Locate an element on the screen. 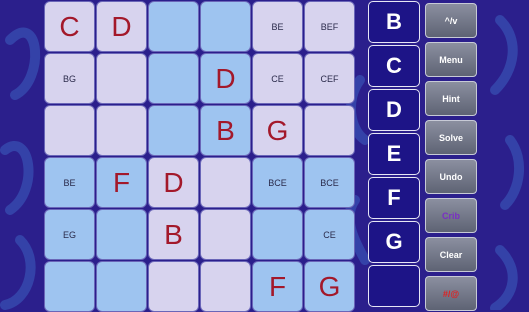 The height and width of the screenshot is (312, 529). grid-cell-r2-c3 is located at coordinates (173, 78).